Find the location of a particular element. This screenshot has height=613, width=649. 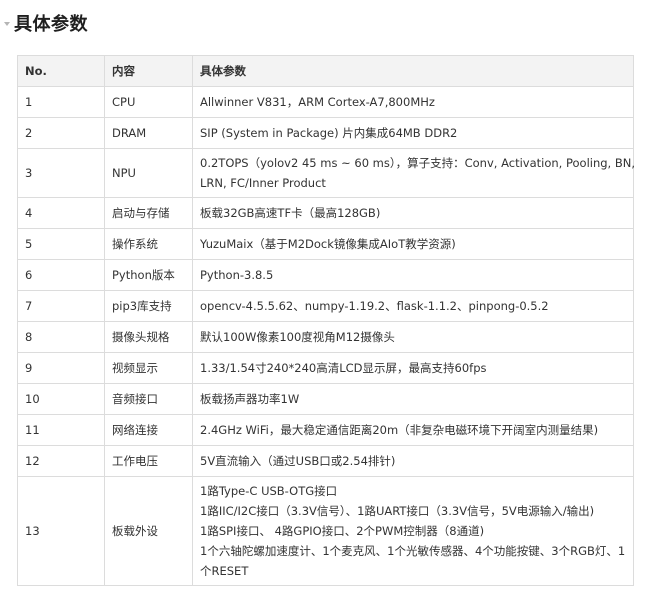

spec-line: 1路SPI接口、 4路GPIO接口、2个PWM控制器（8通道) is located at coordinates (342, 531).